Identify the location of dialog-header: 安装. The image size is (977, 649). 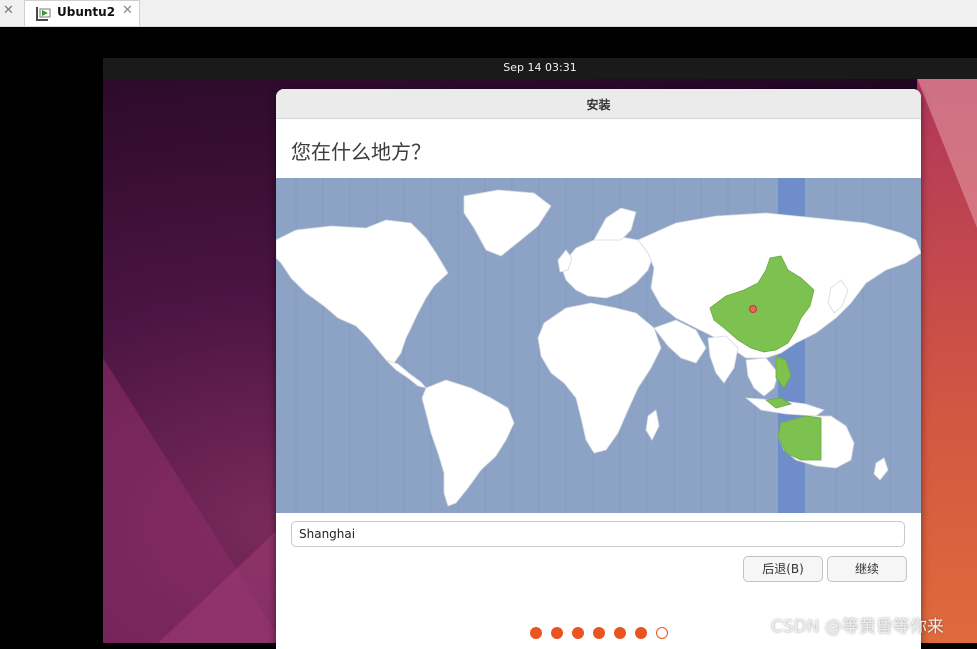
(598, 104).